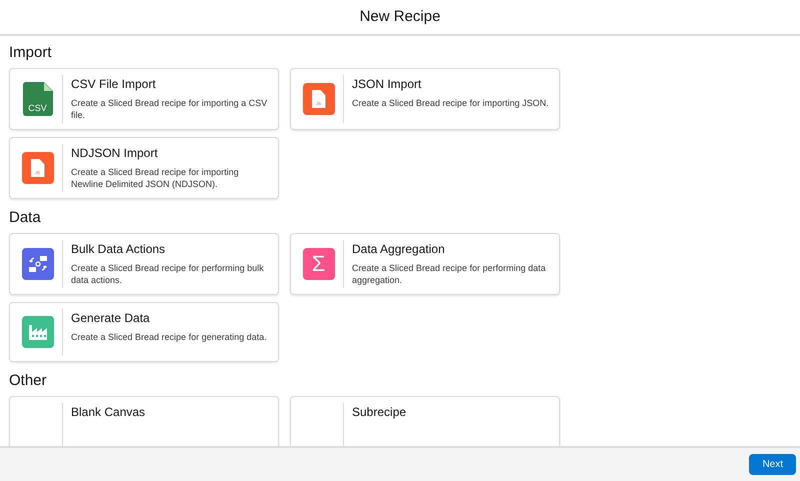 The height and width of the screenshot is (481, 800). I want to click on card-title: NDJSON Import, so click(115, 153).